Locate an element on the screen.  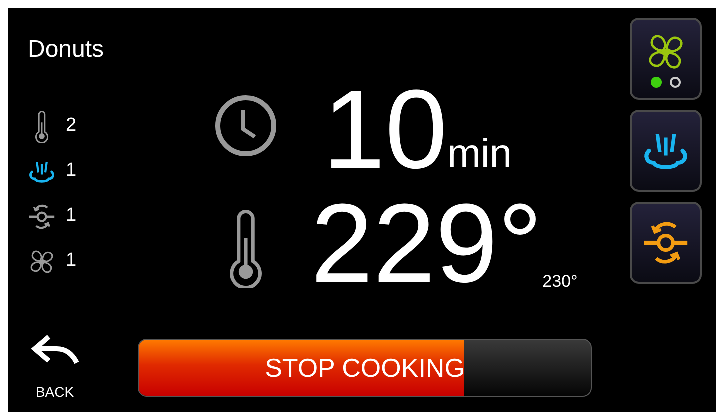
back-button: BACK is located at coordinates (55, 368).